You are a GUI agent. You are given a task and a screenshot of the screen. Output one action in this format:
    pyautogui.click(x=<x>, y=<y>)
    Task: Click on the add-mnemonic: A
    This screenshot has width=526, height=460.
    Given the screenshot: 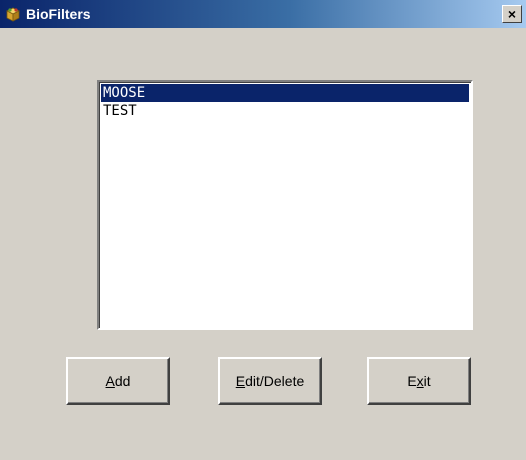 What is the action you would take?
    pyautogui.click(x=110, y=381)
    